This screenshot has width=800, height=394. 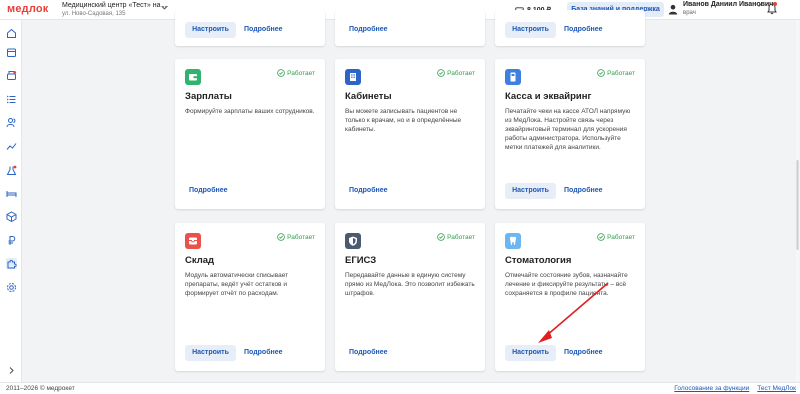 What do you see at coordinates (11, 216) in the screenshot?
I see `warehouse-icon` at bounding box center [11, 216].